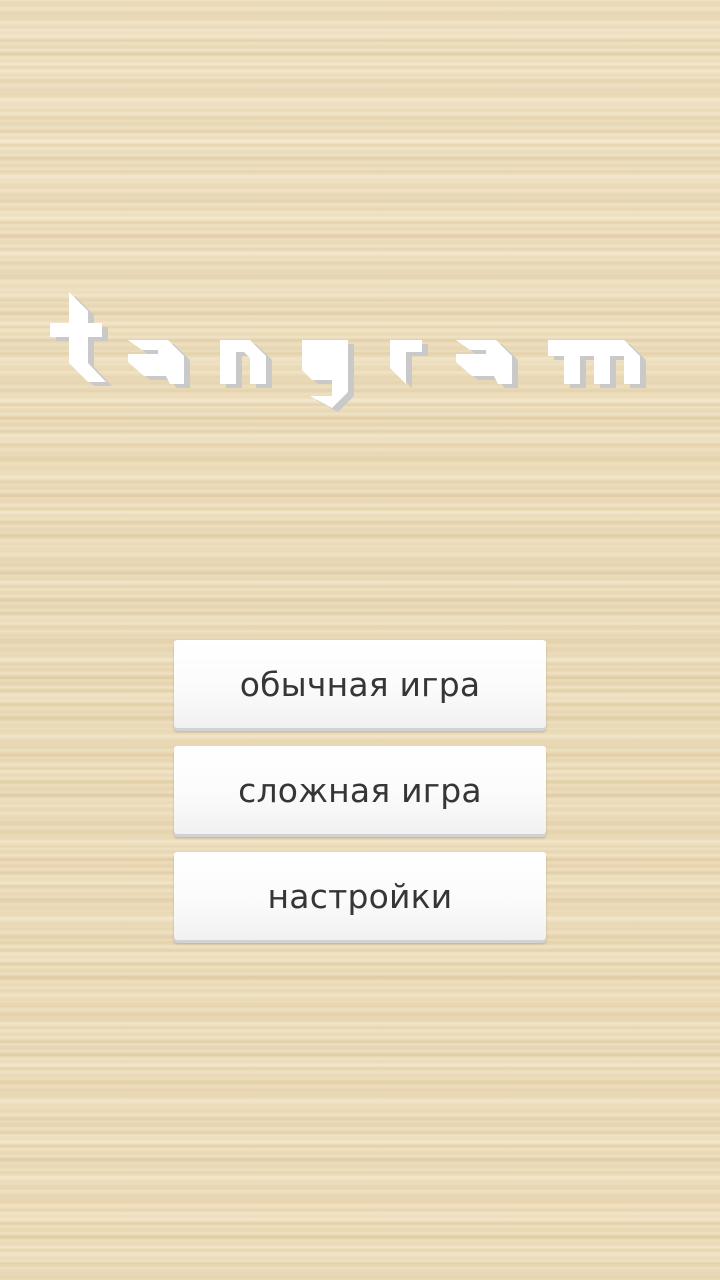  I want to click on settings-button: настройки, so click(360, 896).